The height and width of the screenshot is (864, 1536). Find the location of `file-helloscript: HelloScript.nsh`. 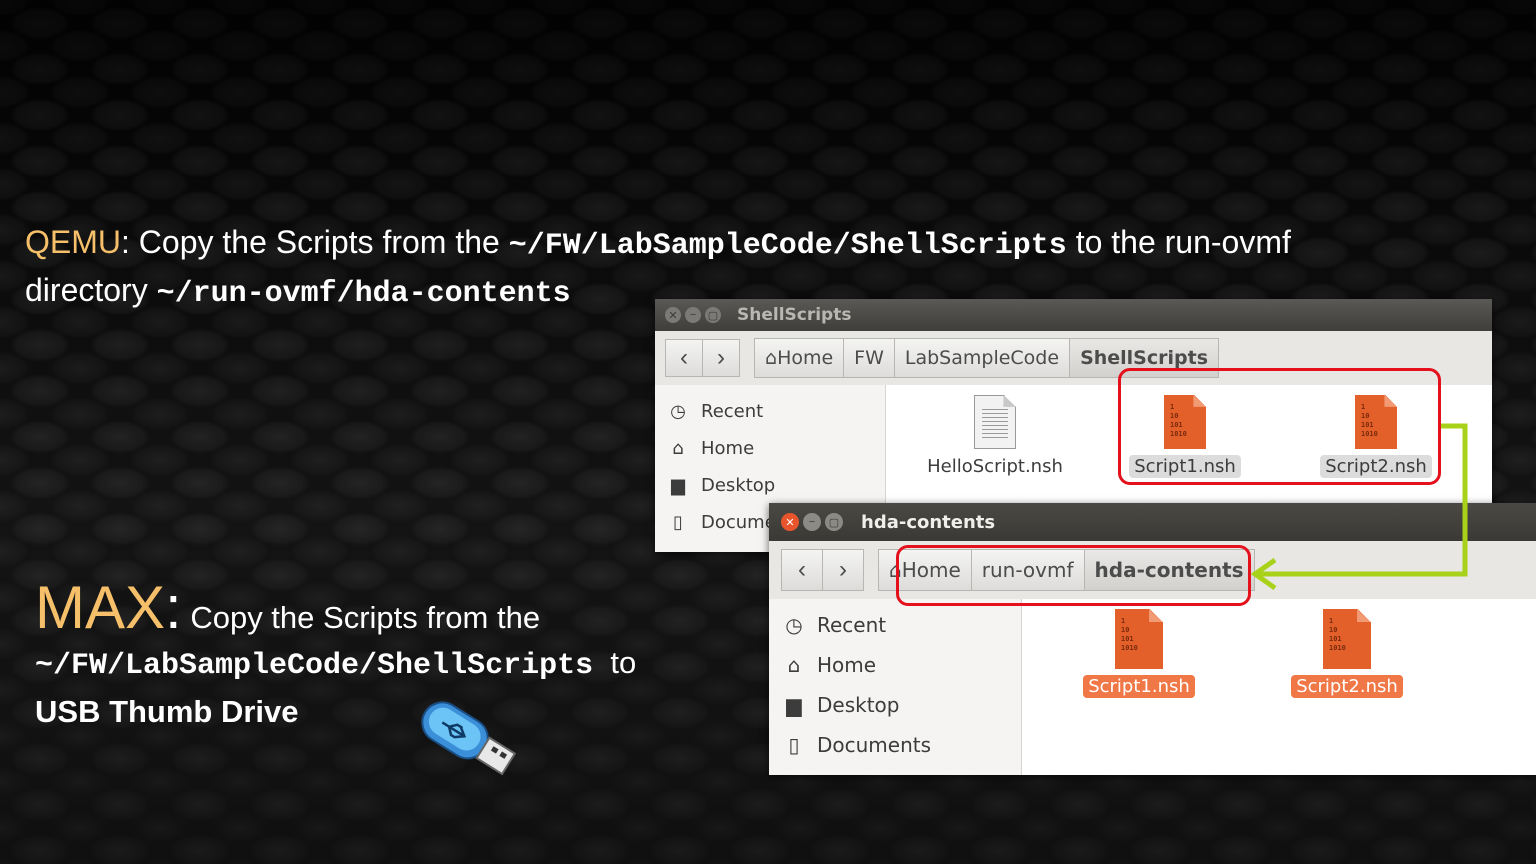

file-helloscript: HelloScript.nsh is located at coordinates (995, 436).